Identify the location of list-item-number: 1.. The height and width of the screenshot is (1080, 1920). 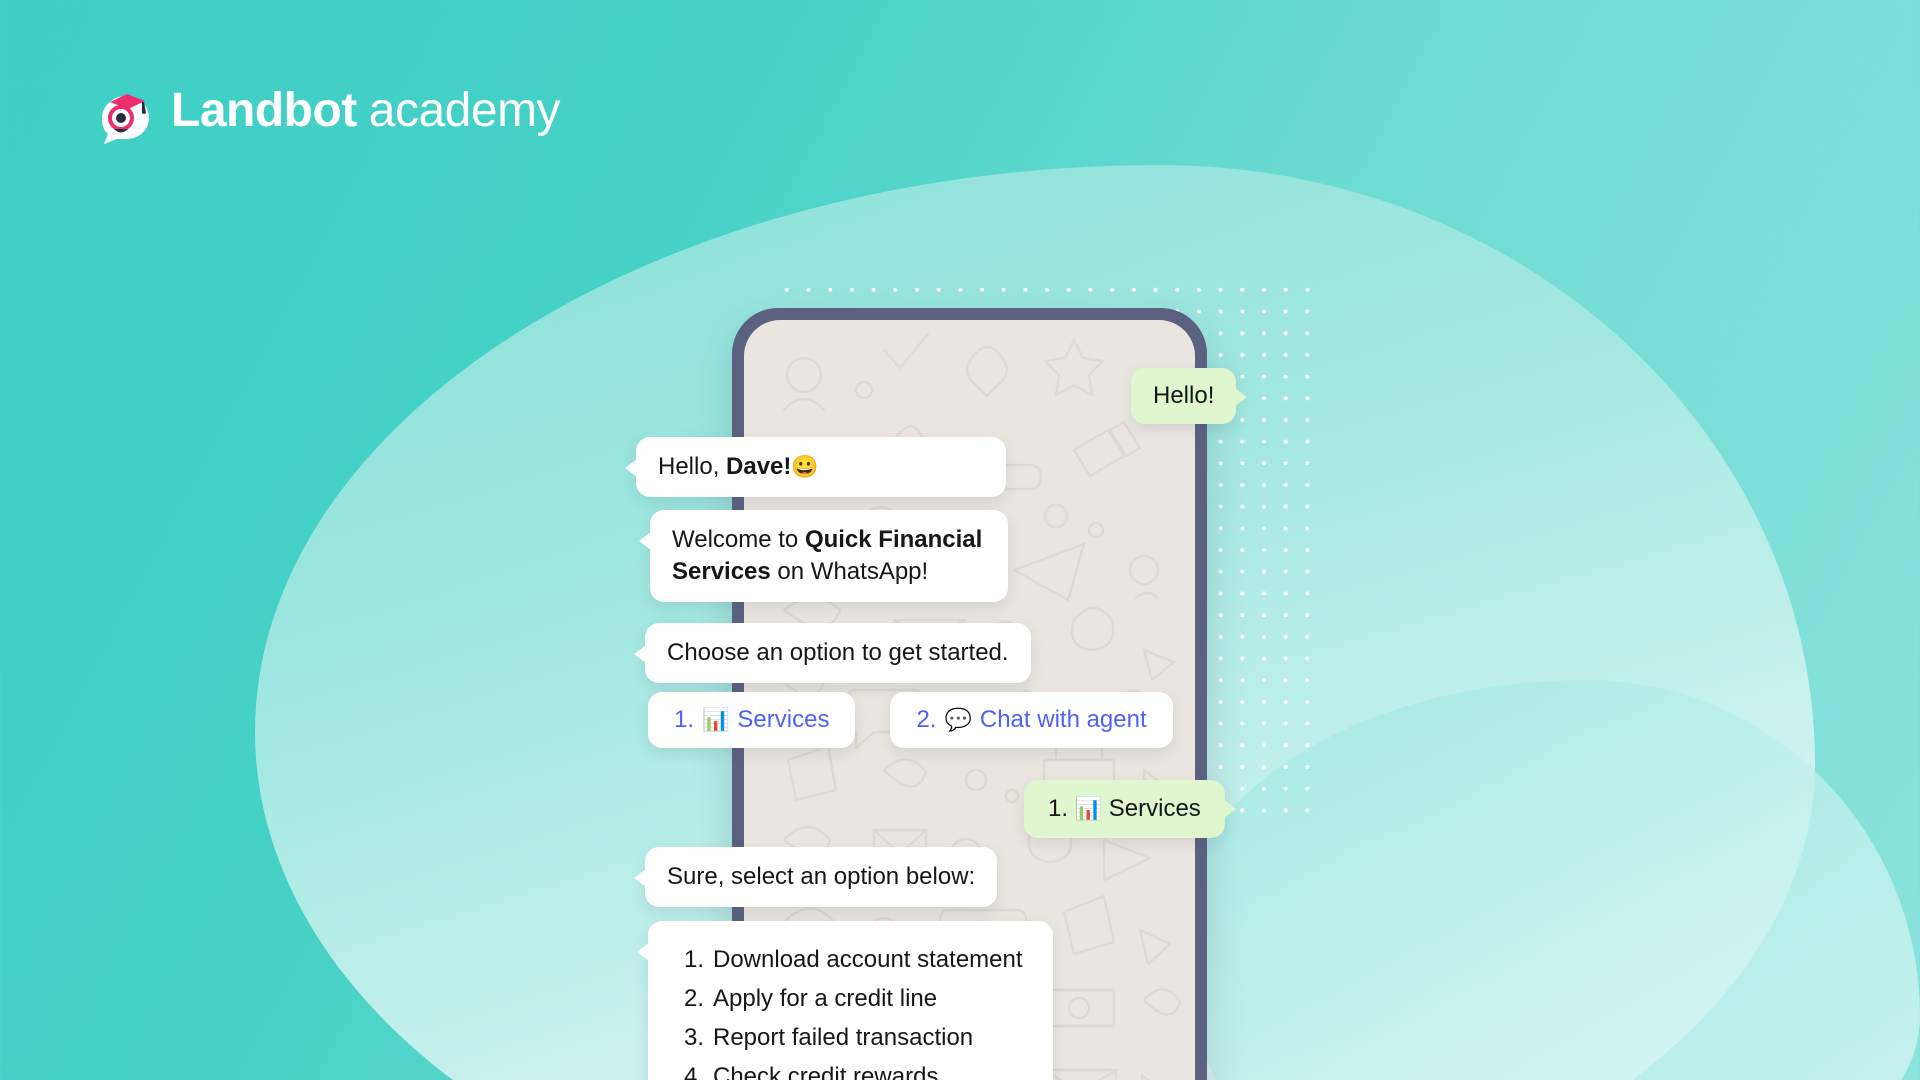
(693, 959).